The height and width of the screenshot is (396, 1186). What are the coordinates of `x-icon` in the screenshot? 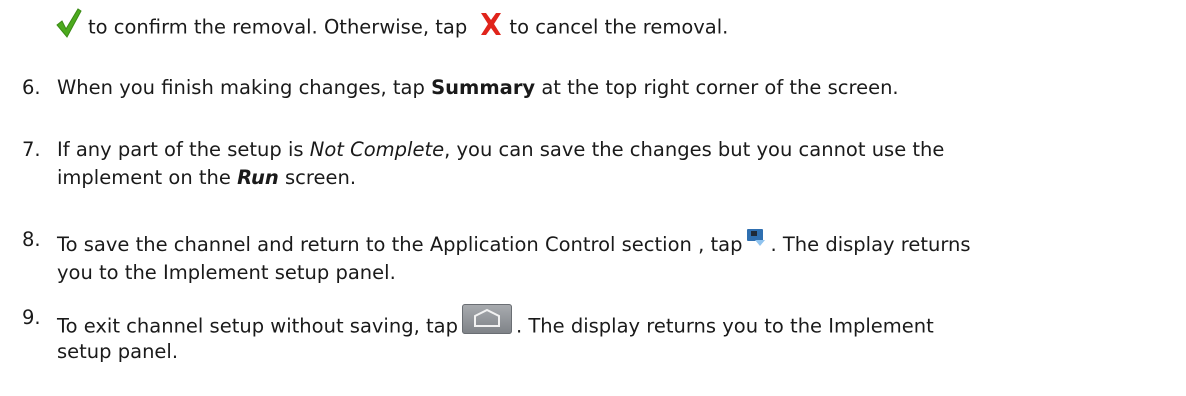 It's located at (491, 24).